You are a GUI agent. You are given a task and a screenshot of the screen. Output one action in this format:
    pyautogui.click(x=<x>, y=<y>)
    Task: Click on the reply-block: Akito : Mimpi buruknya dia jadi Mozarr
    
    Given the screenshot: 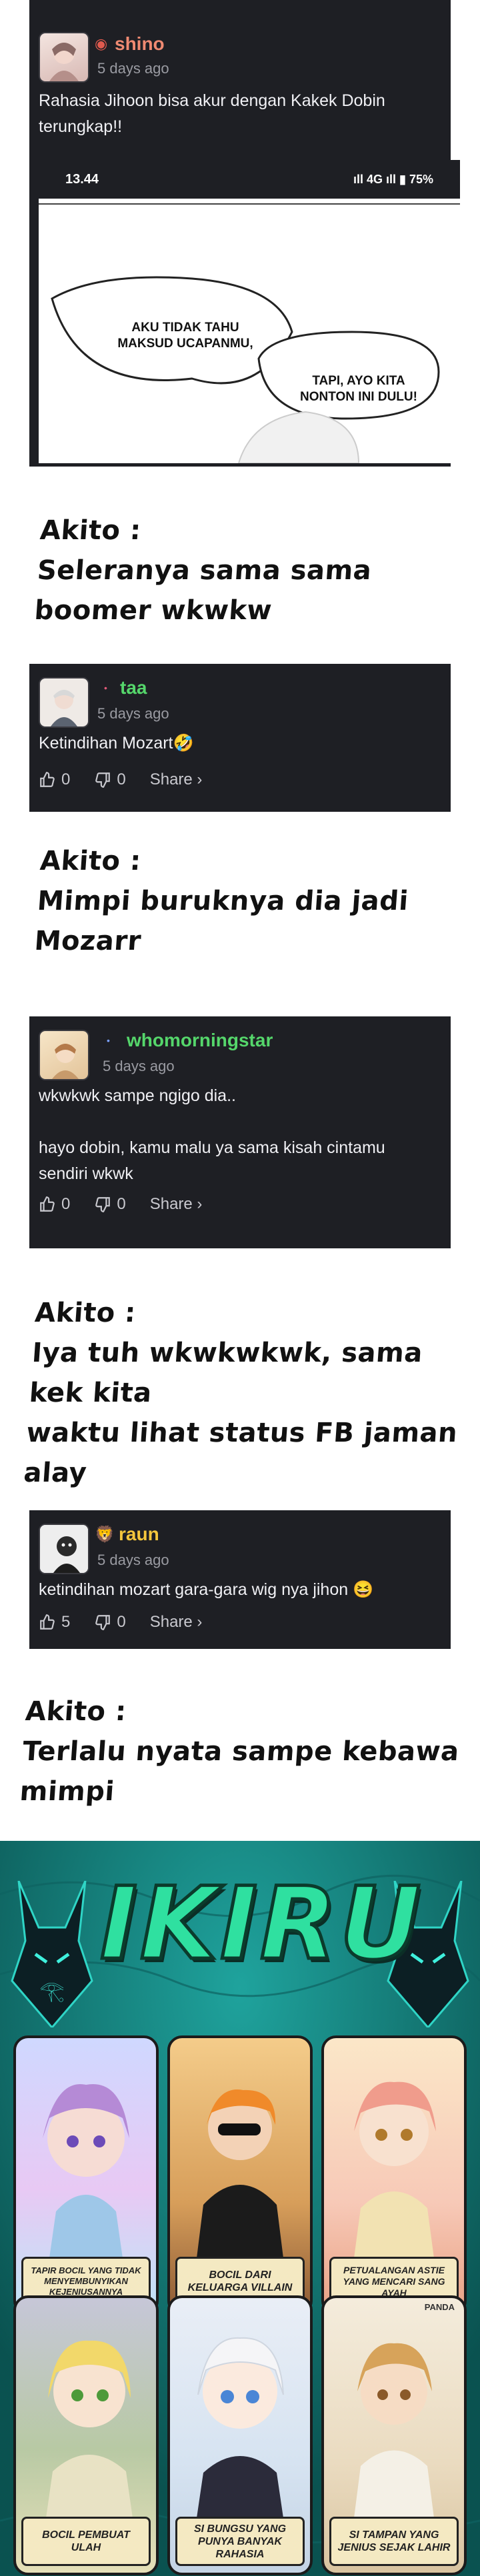 What is the action you would take?
    pyautogui.click(x=256, y=901)
    